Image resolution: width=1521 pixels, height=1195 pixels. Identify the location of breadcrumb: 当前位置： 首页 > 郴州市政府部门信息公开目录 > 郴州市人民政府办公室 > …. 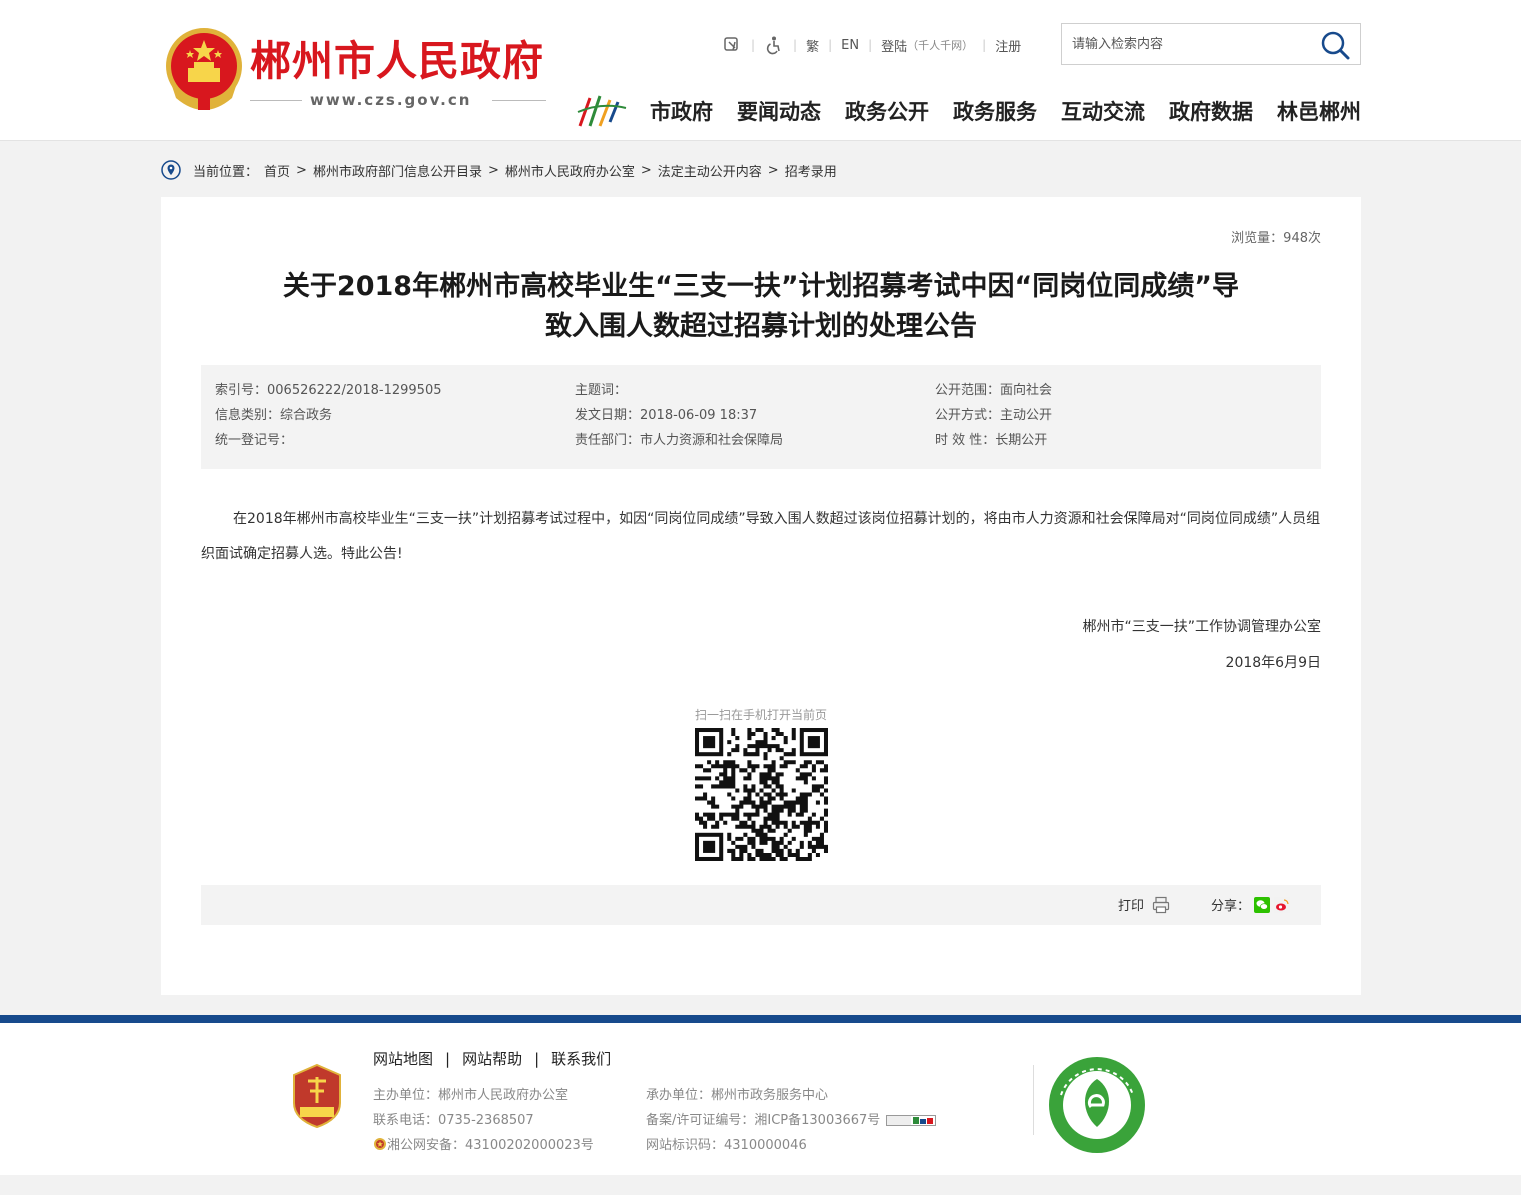
(499, 170).